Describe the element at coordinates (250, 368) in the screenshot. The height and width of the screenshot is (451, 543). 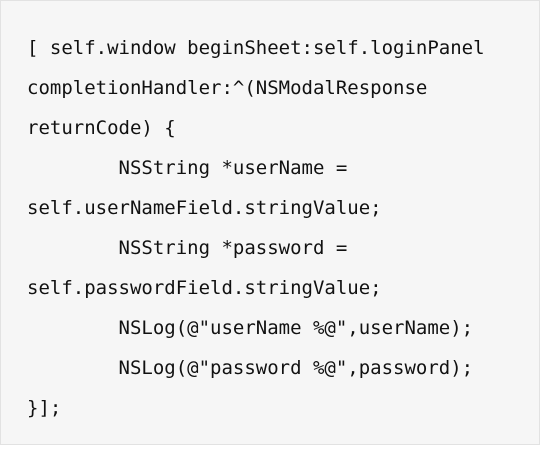
I see `code-line: NSLog(@"password %@",password);` at that location.